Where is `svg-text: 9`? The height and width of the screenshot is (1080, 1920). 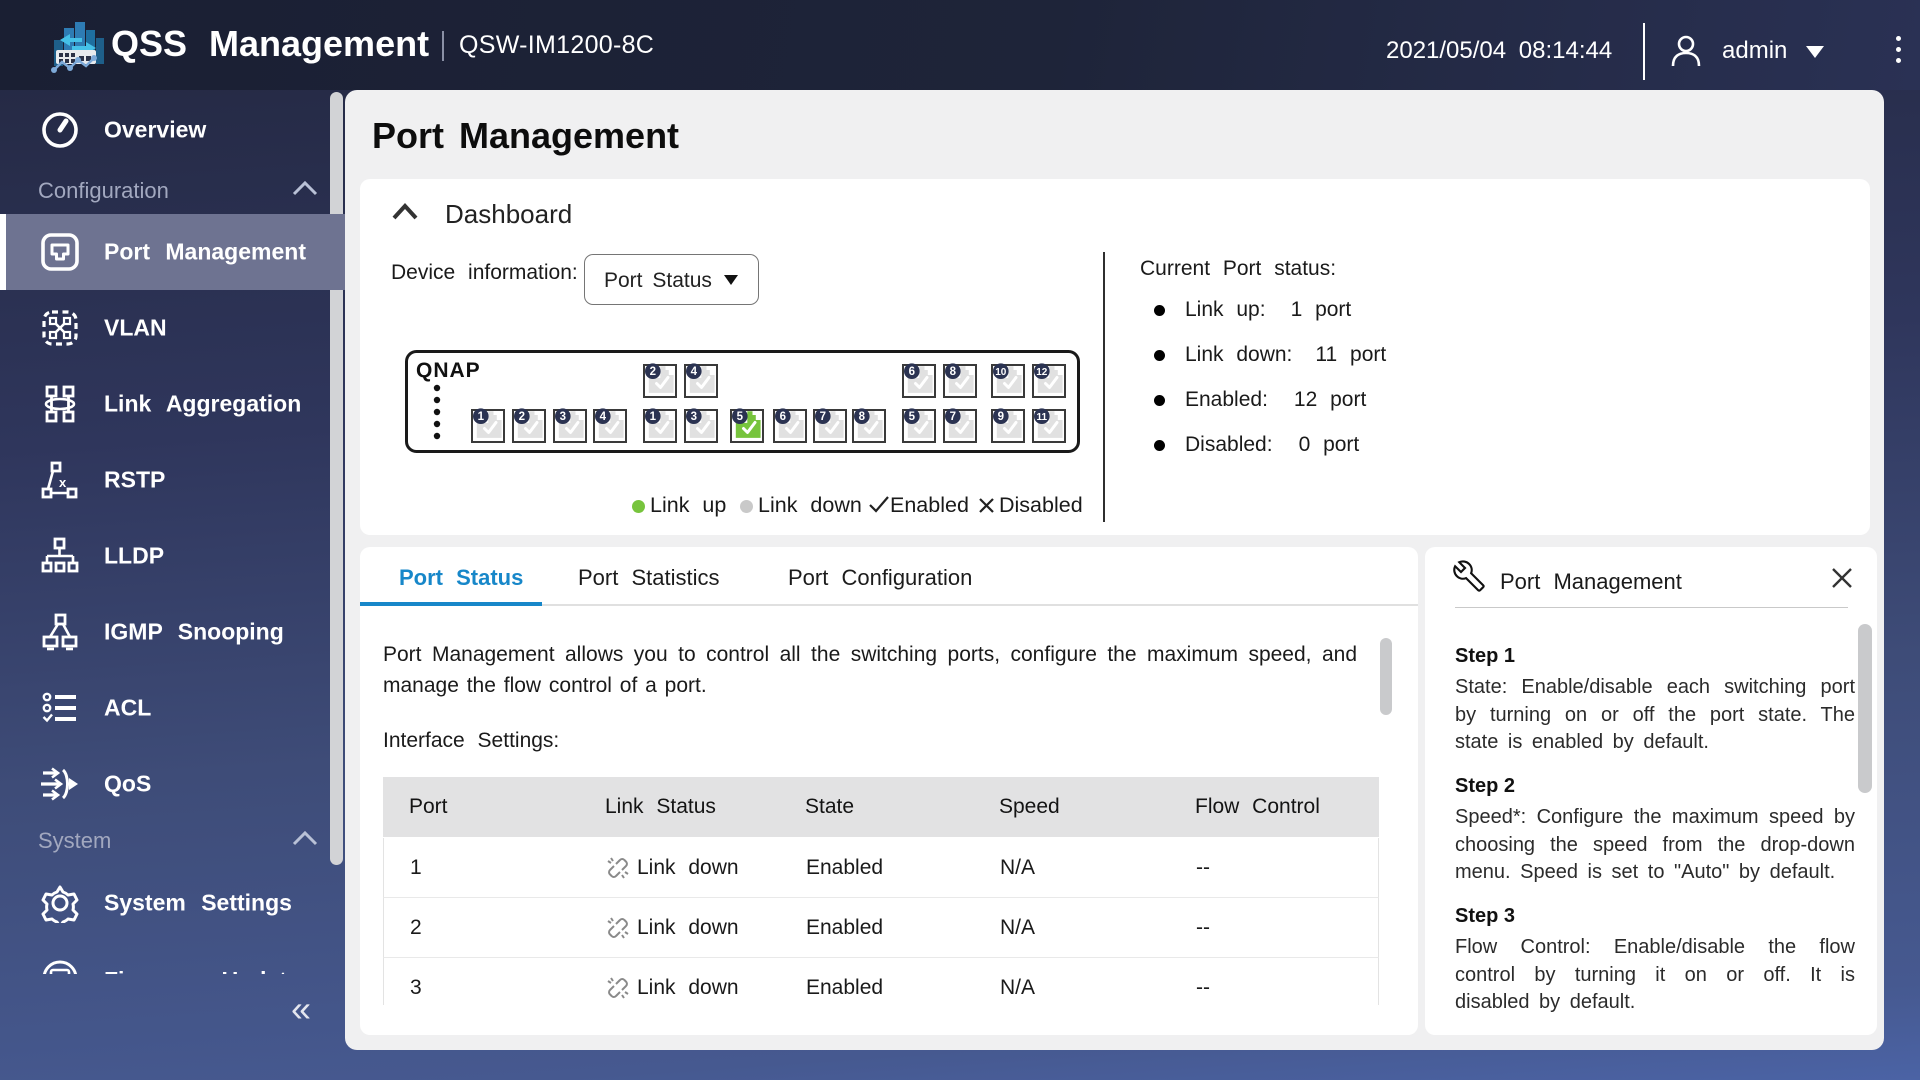 svg-text: 9 is located at coordinates (1001, 417).